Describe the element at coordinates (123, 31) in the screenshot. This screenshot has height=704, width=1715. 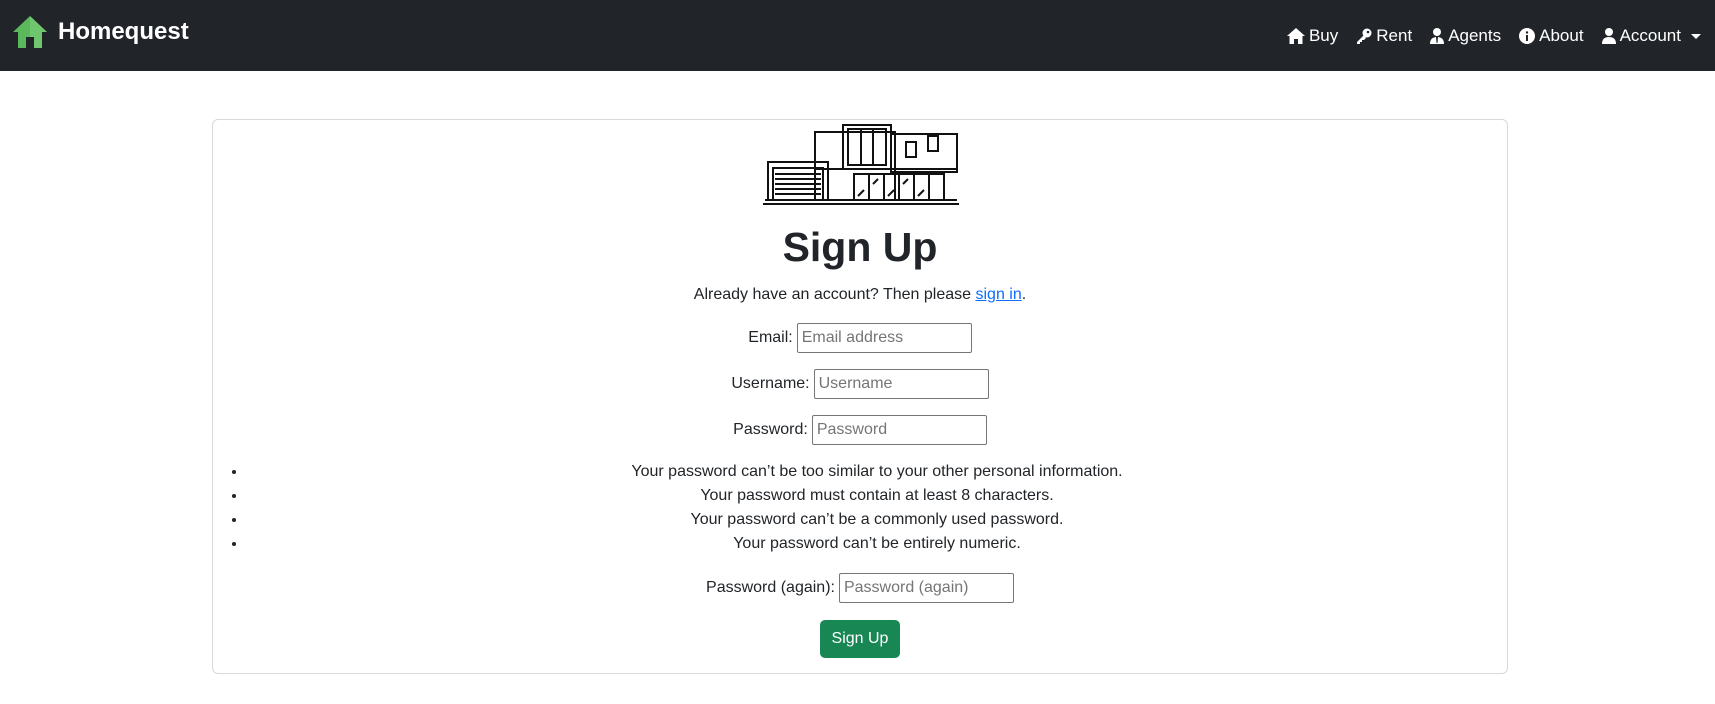
I see `brand-name: Homequest` at that location.